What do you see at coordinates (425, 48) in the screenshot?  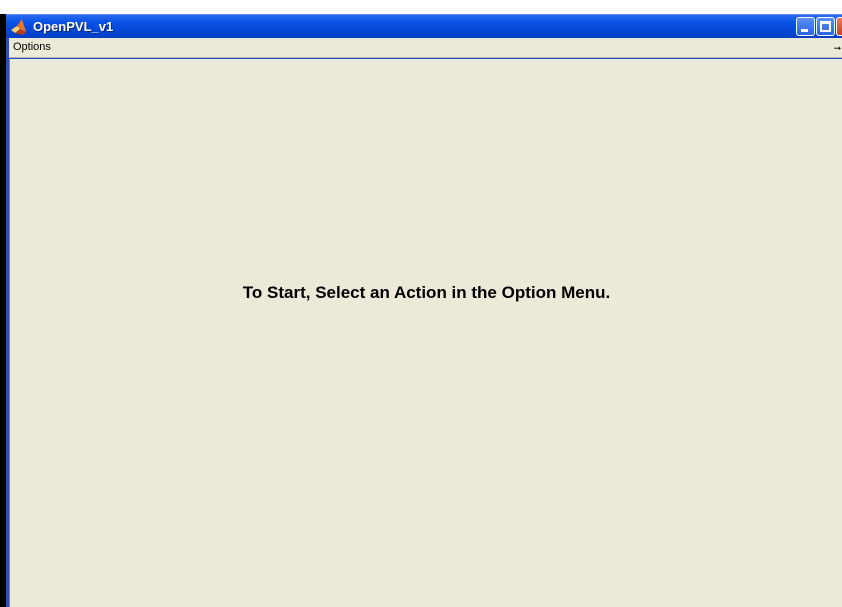 I see `menu-bar: Options ➘` at bounding box center [425, 48].